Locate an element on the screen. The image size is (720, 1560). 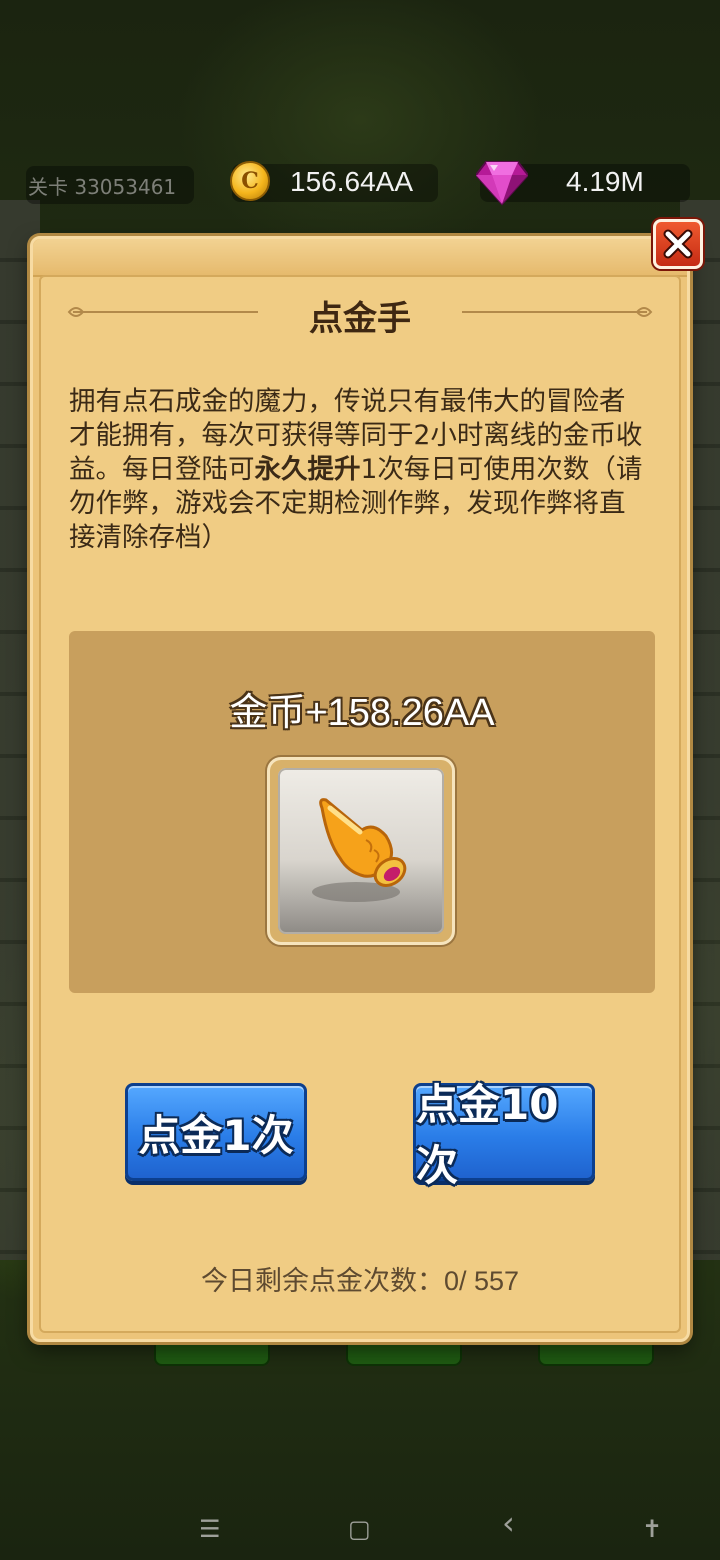
system-nav-bar: ☰ ▢ ‹ ✝ is located at coordinates (360, 1530).